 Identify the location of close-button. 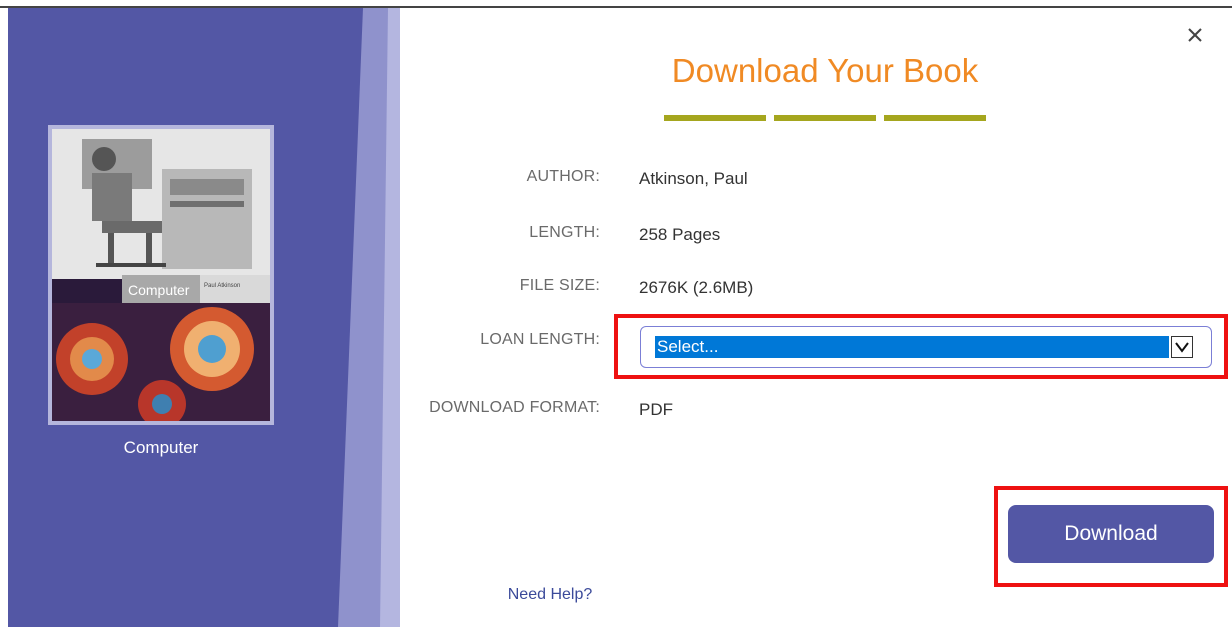
(1195, 35).